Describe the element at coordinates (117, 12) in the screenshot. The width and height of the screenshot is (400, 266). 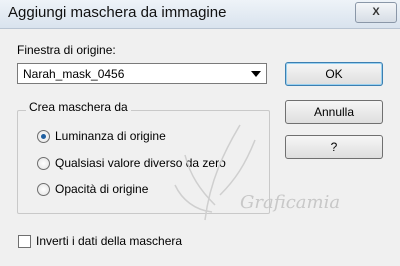
I see `window-title: Aggiungi maschera da immagine` at that location.